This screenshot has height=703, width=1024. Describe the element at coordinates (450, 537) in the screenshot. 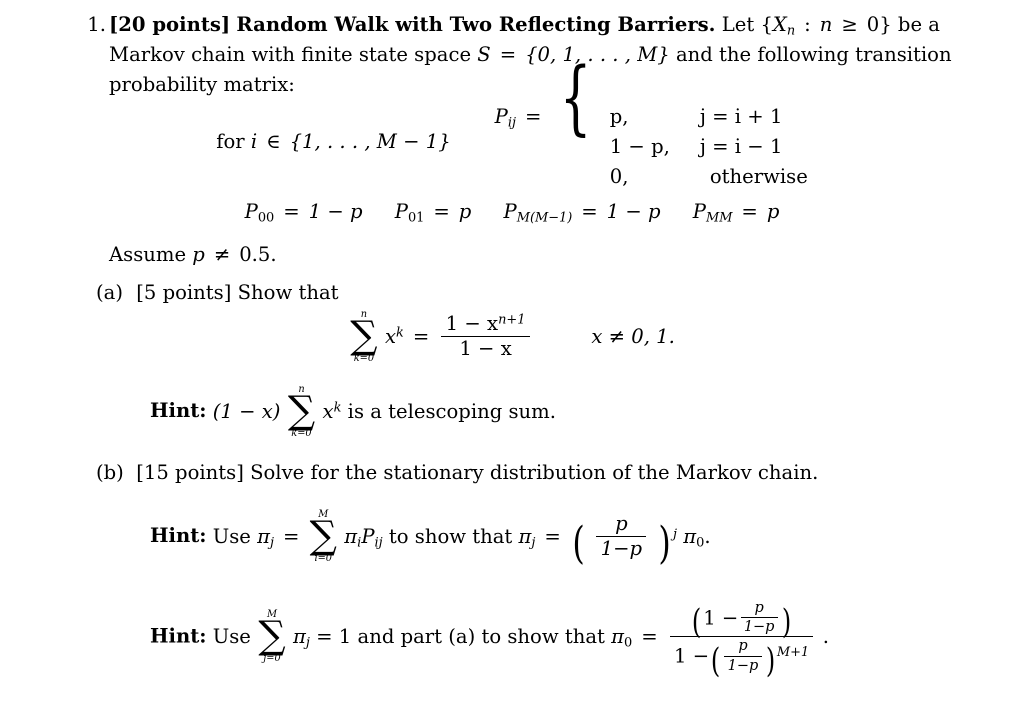

I see `hint-b1-to-show: to show that` at that location.